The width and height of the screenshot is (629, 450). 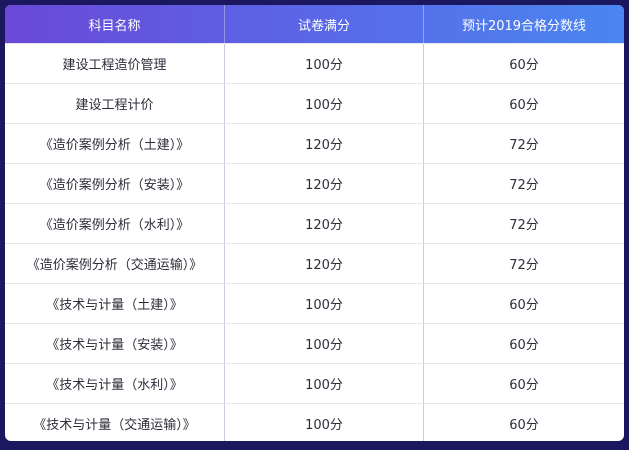 What do you see at coordinates (115, 223) in the screenshot?
I see `subject-cell: 《造价案例分析（水利）》` at bounding box center [115, 223].